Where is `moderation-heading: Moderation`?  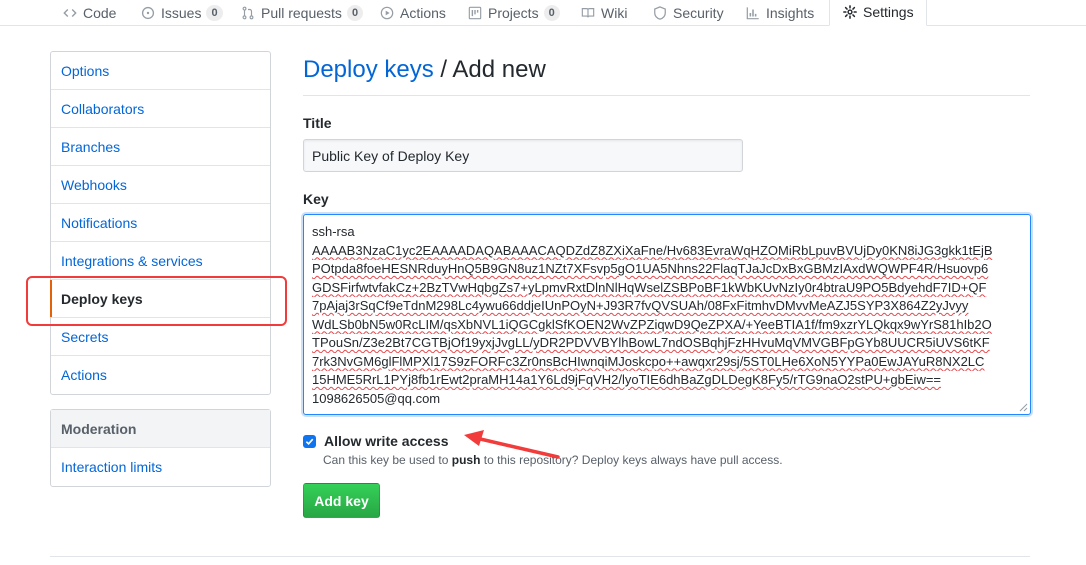
moderation-heading: Moderation is located at coordinates (160, 429).